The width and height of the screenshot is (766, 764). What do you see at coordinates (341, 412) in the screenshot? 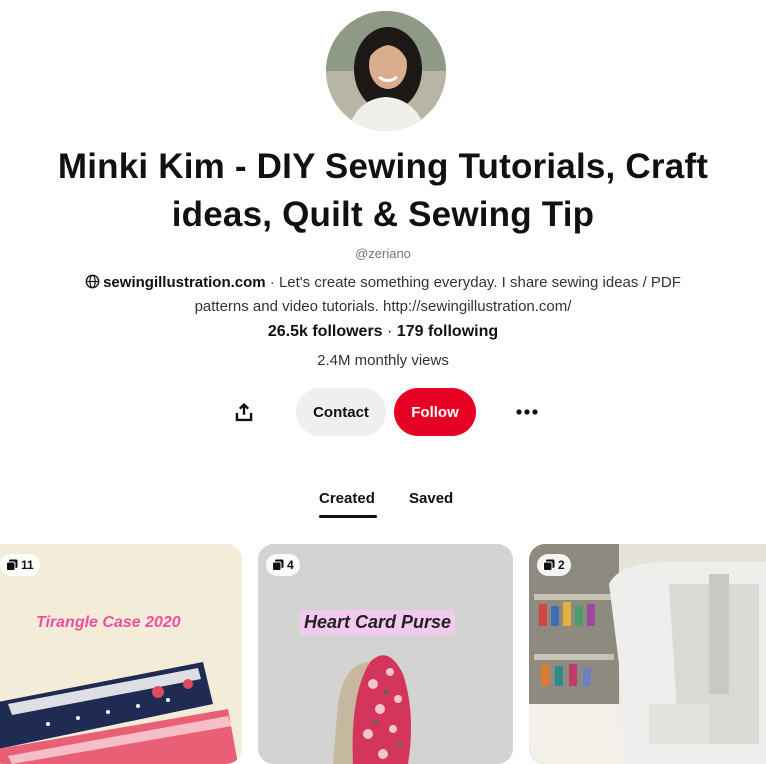
I see `contact-button: Contact` at bounding box center [341, 412].